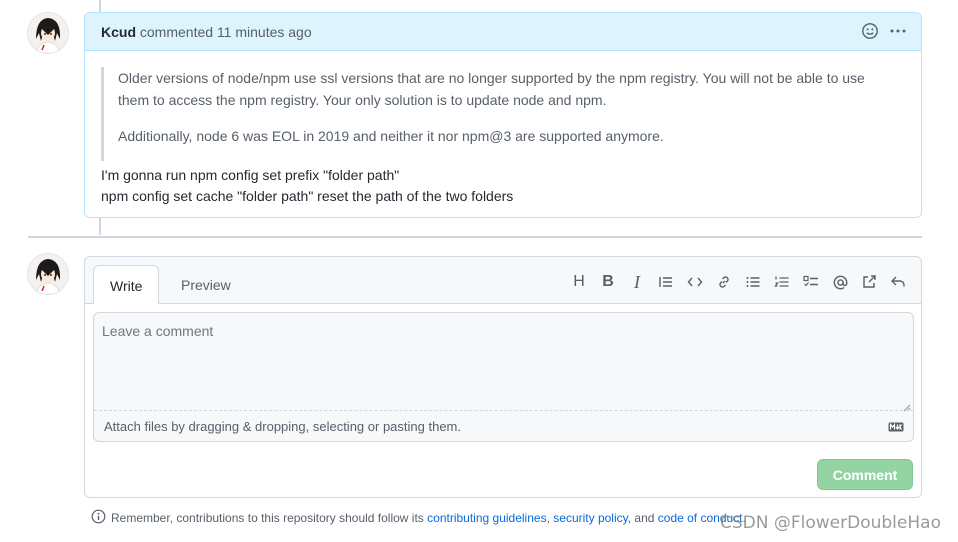 Image resolution: width=958 pixels, height=542 pixels. What do you see at coordinates (840, 282) in the screenshot?
I see `mention-icon` at bounding box center [840, 282].